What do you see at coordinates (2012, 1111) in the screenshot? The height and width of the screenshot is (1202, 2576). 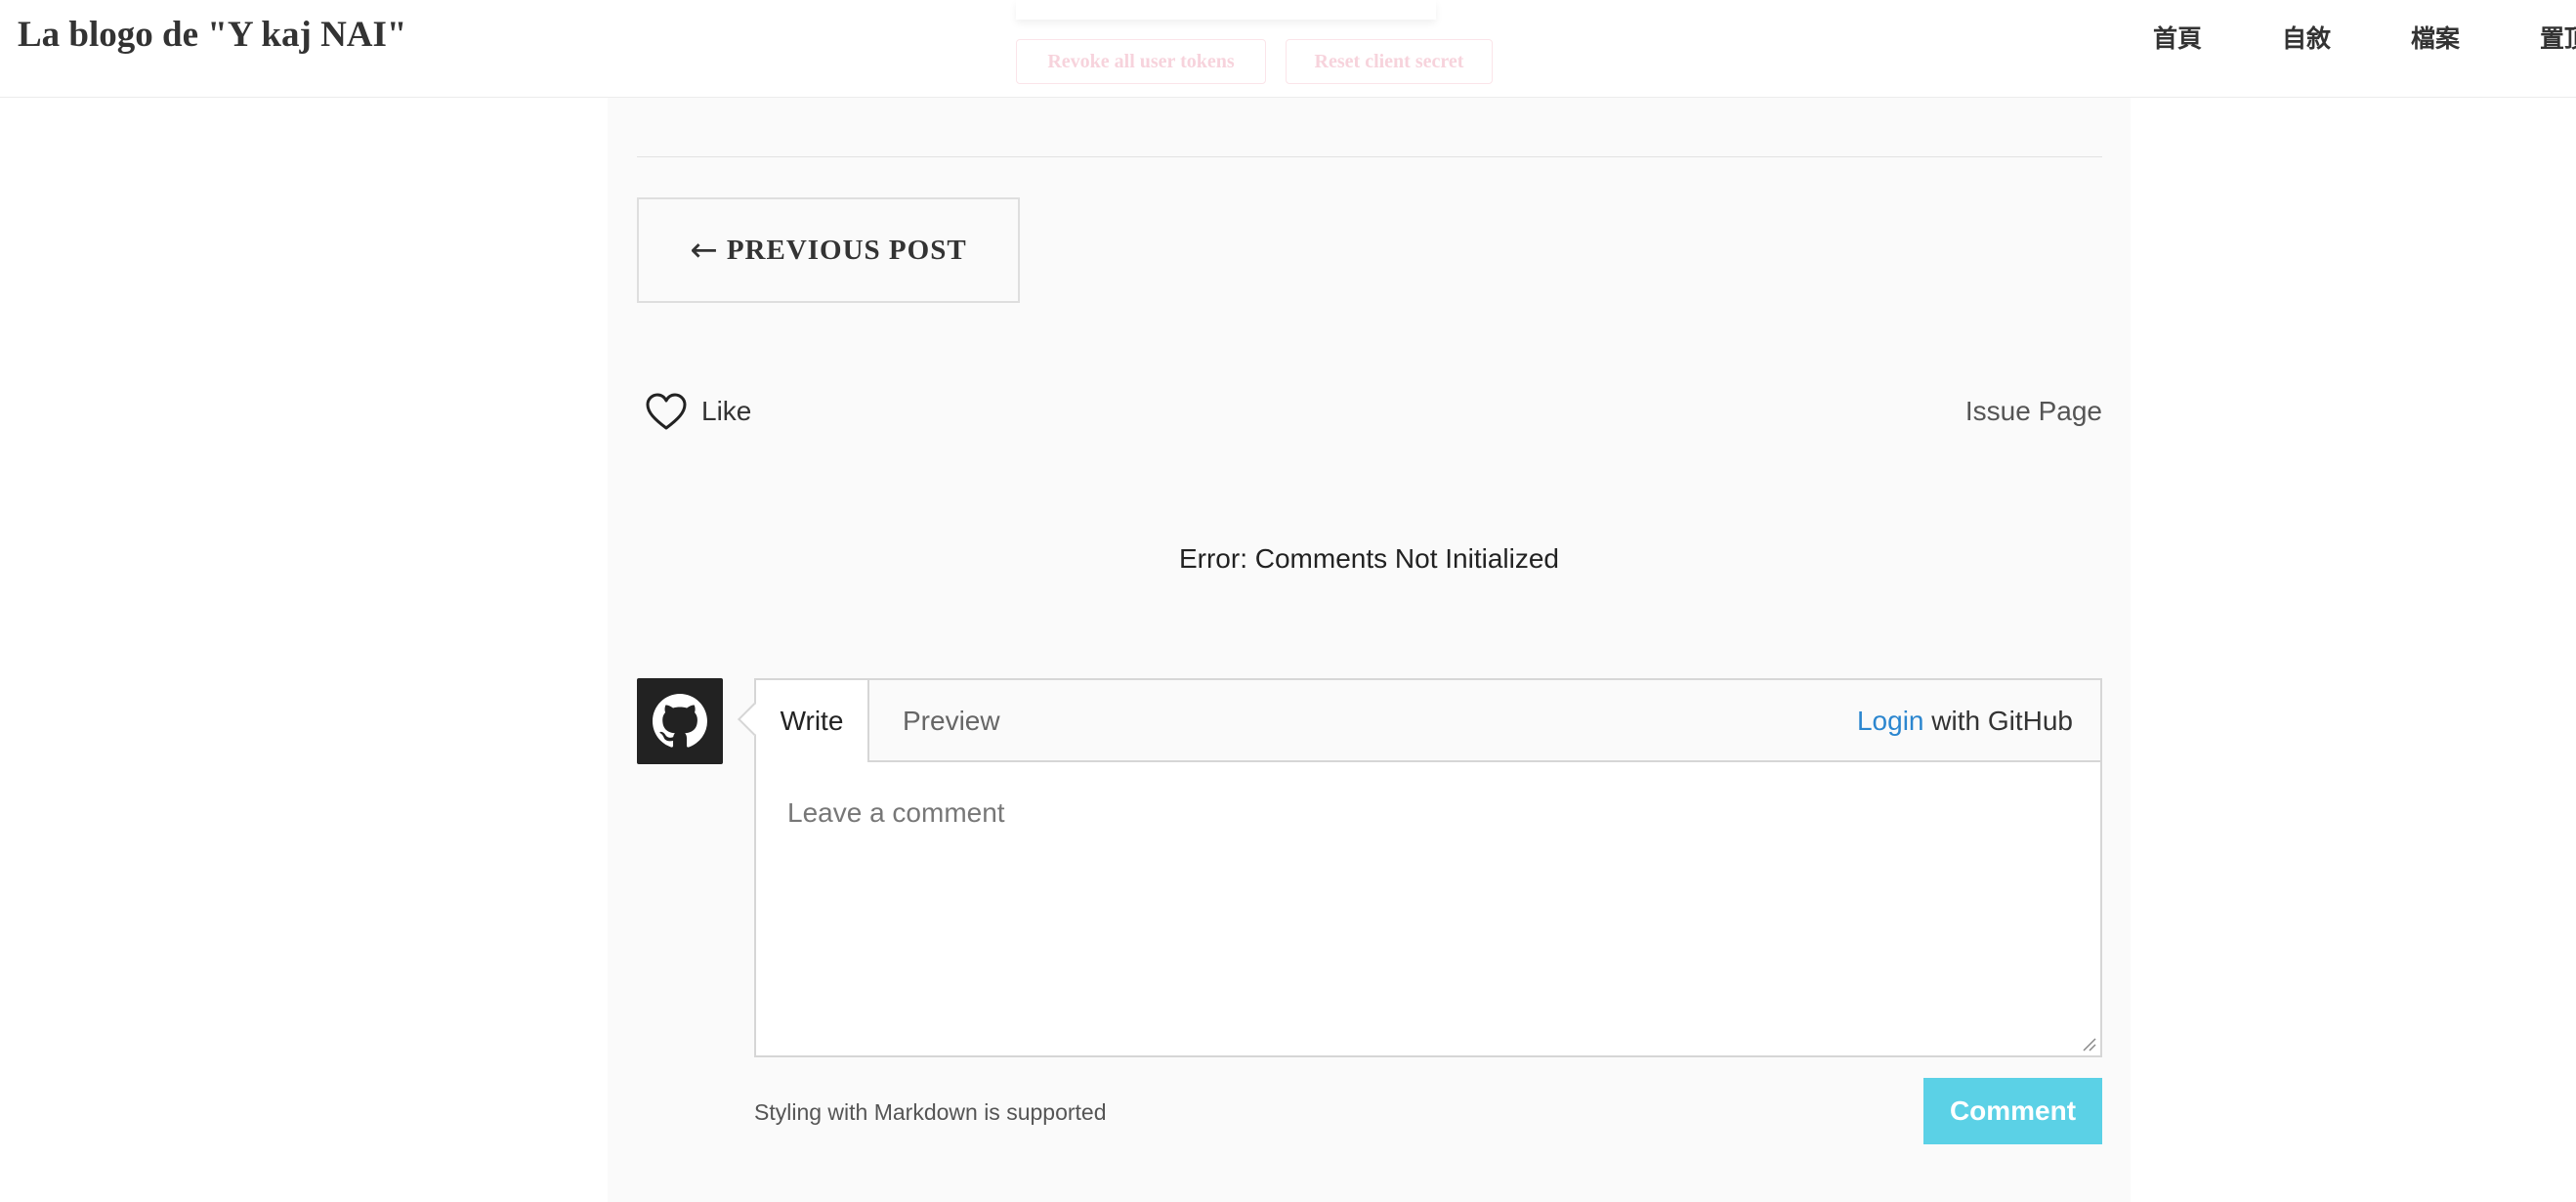 I see `comment-submit-button: Comment` at bounding box center [2012, 1111].